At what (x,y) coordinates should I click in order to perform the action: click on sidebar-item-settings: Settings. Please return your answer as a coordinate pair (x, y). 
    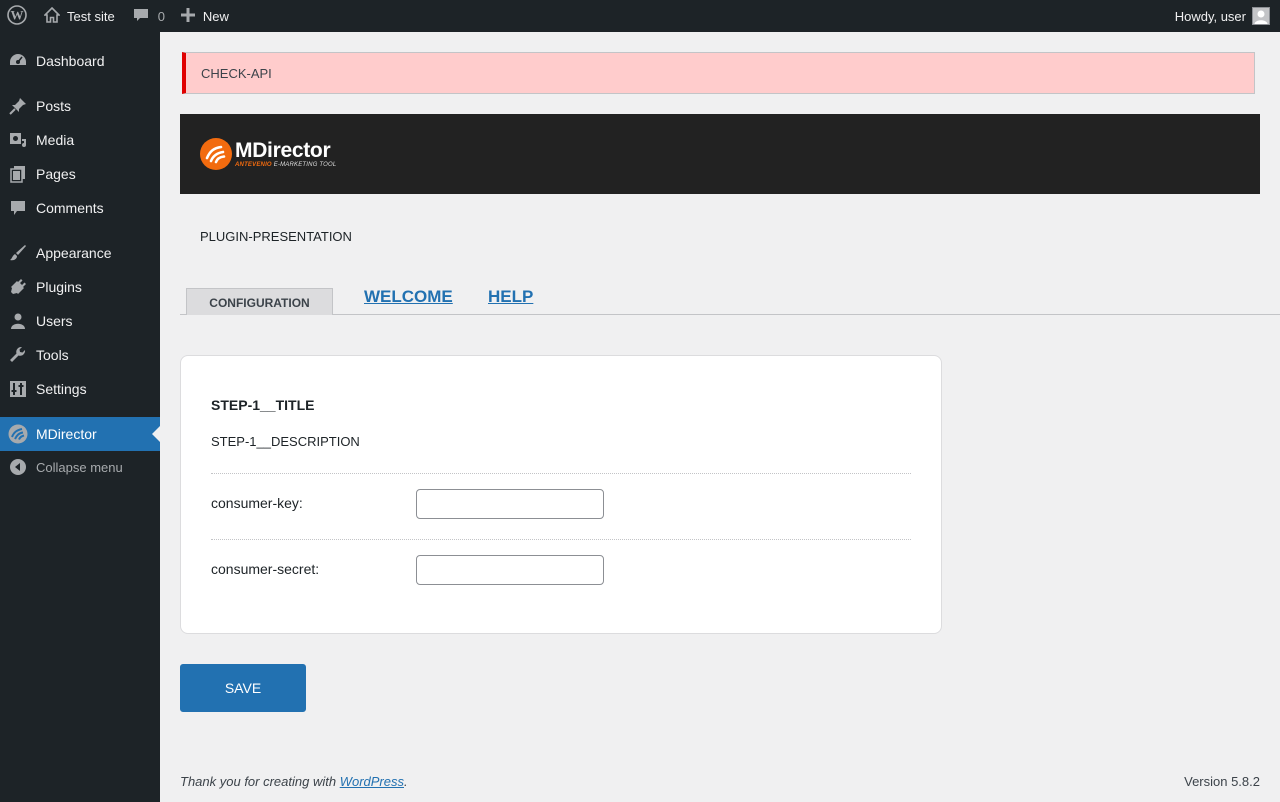
    Looking at the image, I should click on (80, 389).